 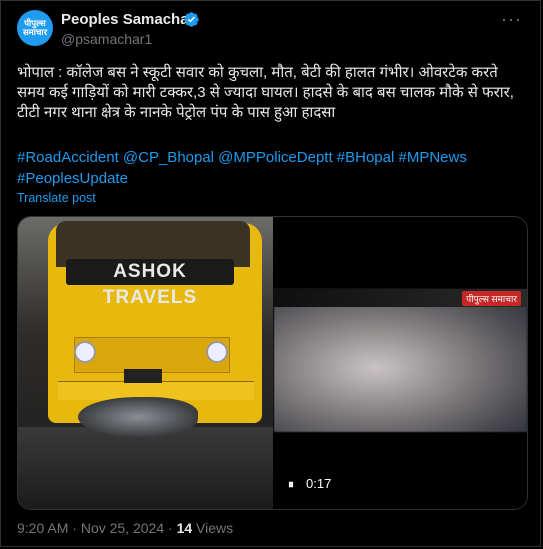 I want to click on verified-badge-icon, so click(x=191, y=19).